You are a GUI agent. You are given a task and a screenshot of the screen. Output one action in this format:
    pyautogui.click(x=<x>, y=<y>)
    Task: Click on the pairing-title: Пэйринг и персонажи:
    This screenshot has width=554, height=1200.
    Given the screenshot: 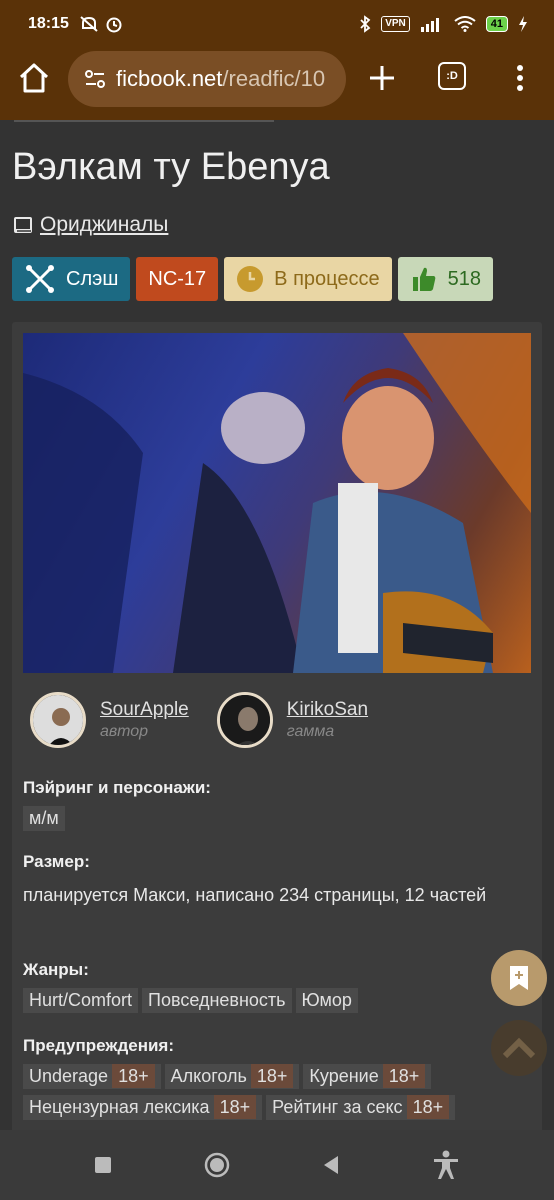 What is the action you would take?
    pyautogui.click(x=117, y=787)
    